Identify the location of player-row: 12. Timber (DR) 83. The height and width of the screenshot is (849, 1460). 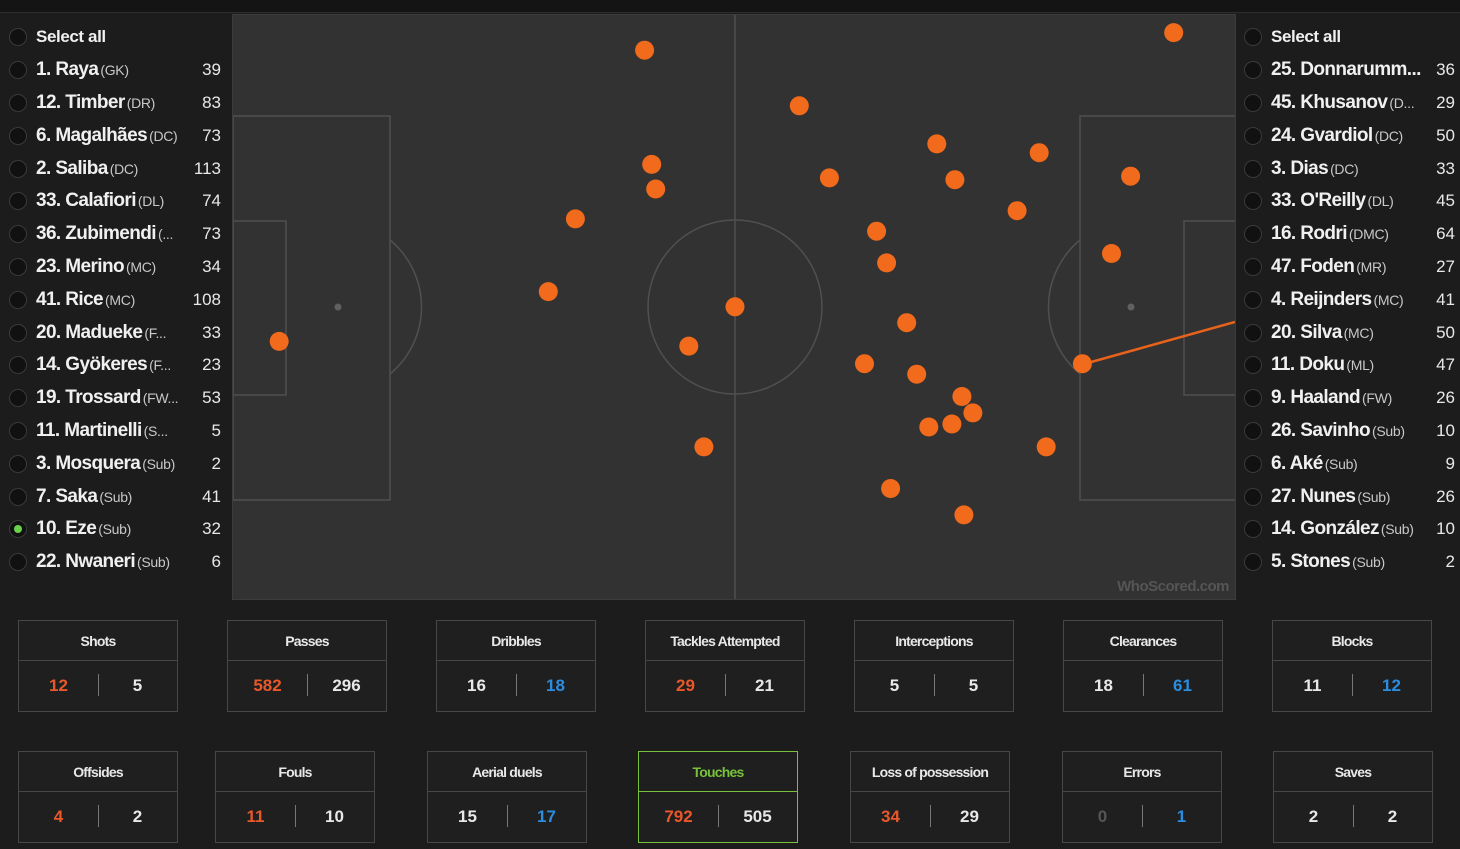
(116, 103).